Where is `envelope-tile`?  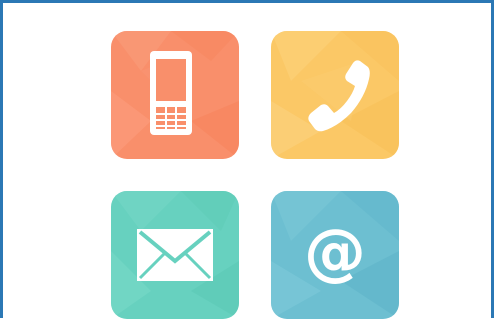 envelope-tile is located at coordinates (175, 255).